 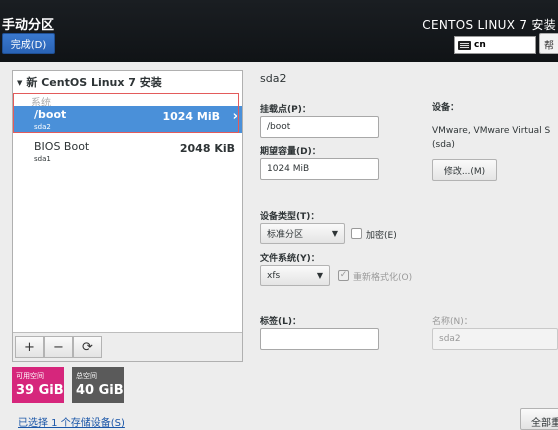 What do you see at coordinates (191, 116) in the screenshot?
I see `partition-size: 1024 MiB` at bounding box center [191, 116].